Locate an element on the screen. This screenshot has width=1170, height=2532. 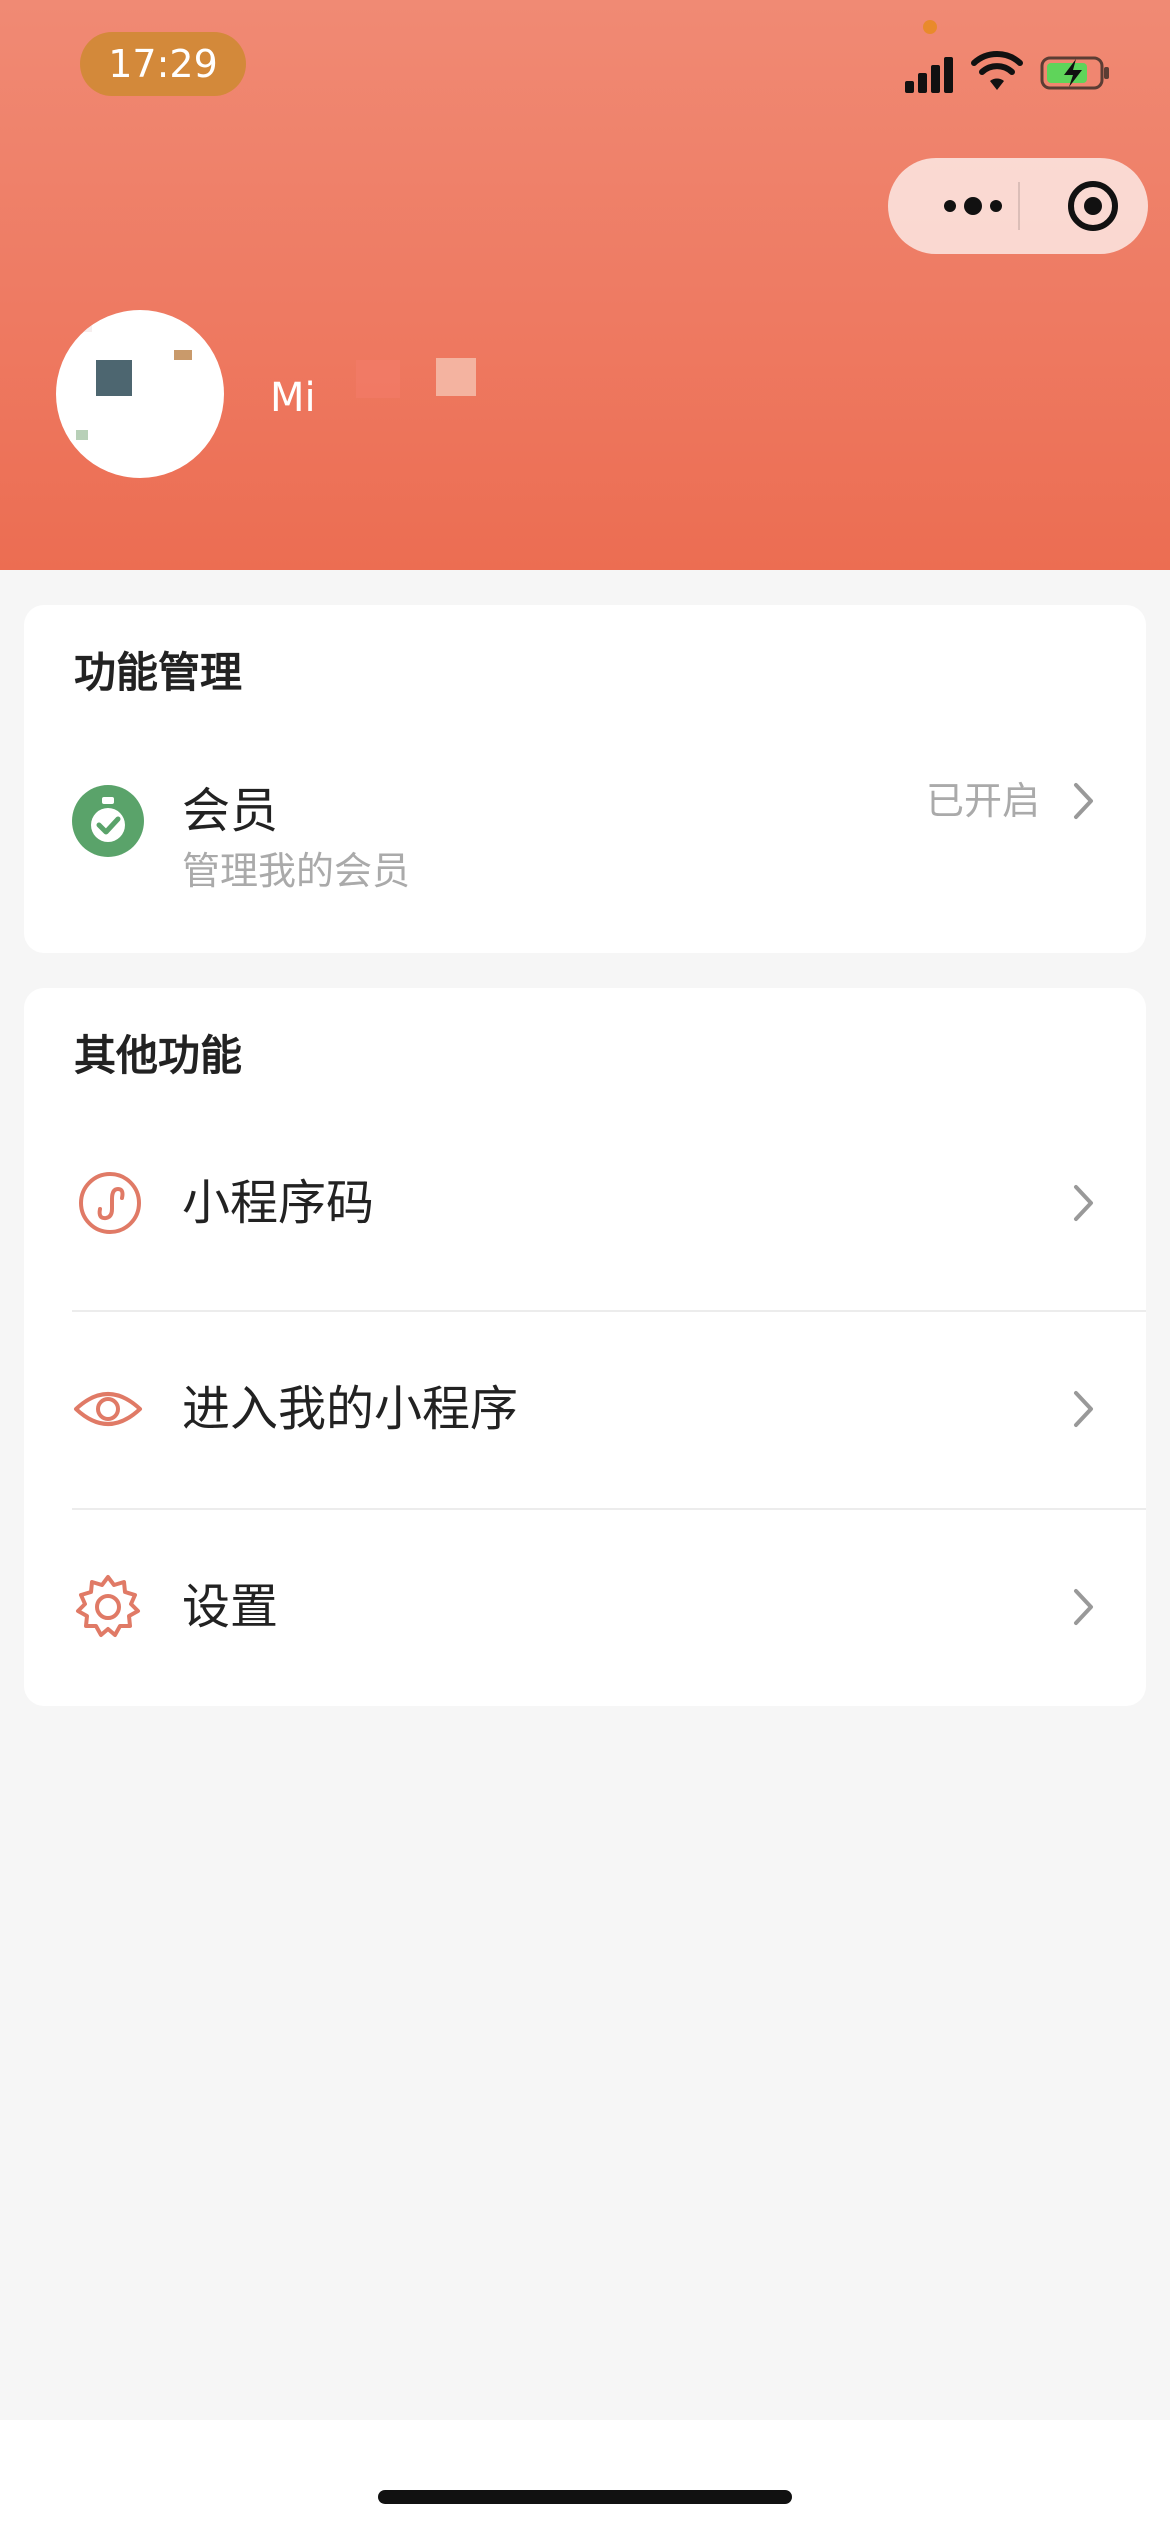
capsule-divider is located at coordinates (1019, 206).